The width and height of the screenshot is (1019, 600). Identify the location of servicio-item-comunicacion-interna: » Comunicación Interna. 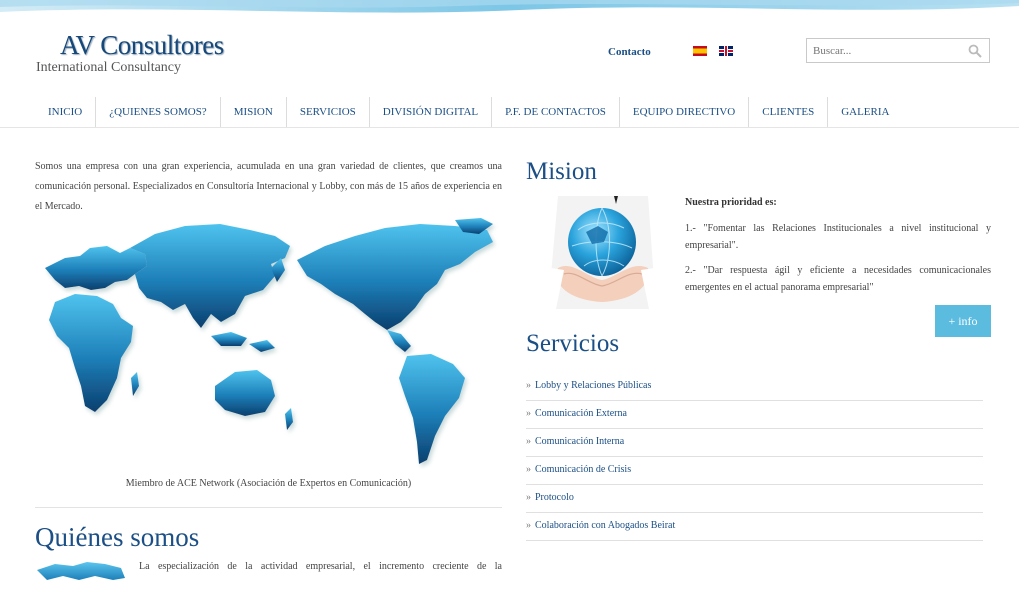
(754, 443).